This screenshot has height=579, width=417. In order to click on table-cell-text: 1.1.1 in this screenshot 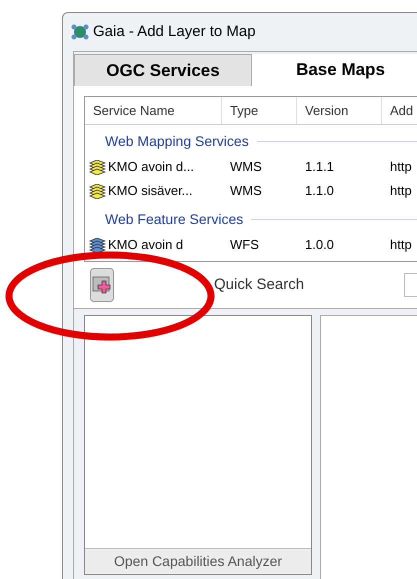, I will do `click(319, 167)`.